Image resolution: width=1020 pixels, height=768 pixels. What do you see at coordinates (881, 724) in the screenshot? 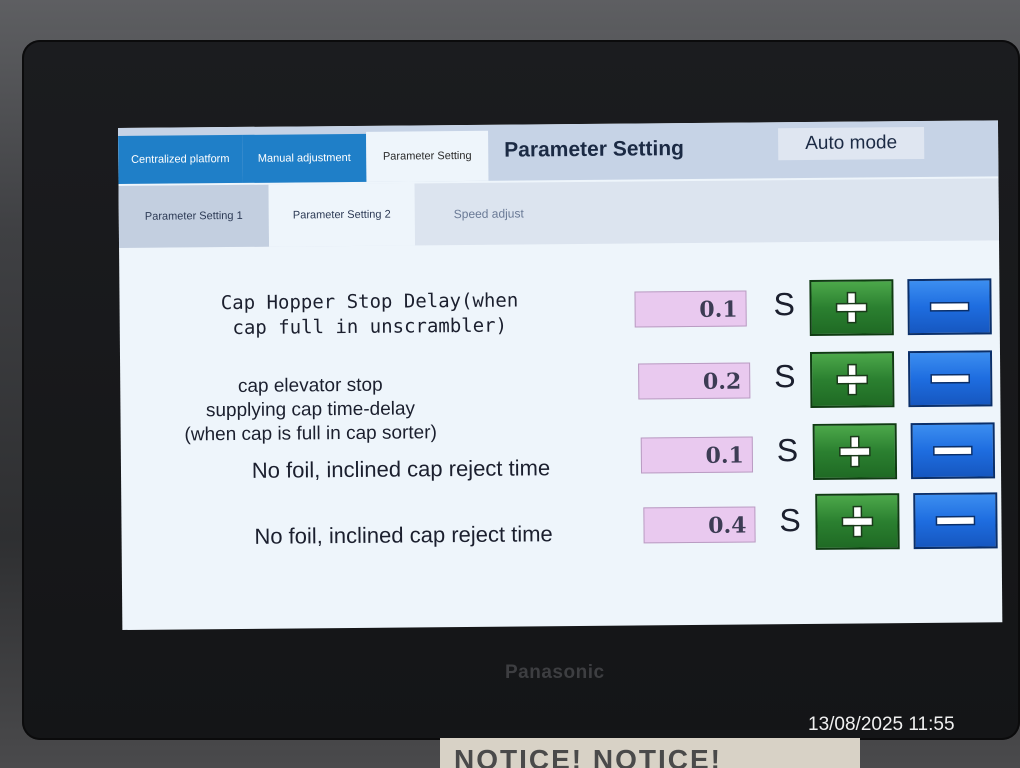
I see `photo-timestamp: 13/08/2025 11:55` at bounding box center [881, 724].